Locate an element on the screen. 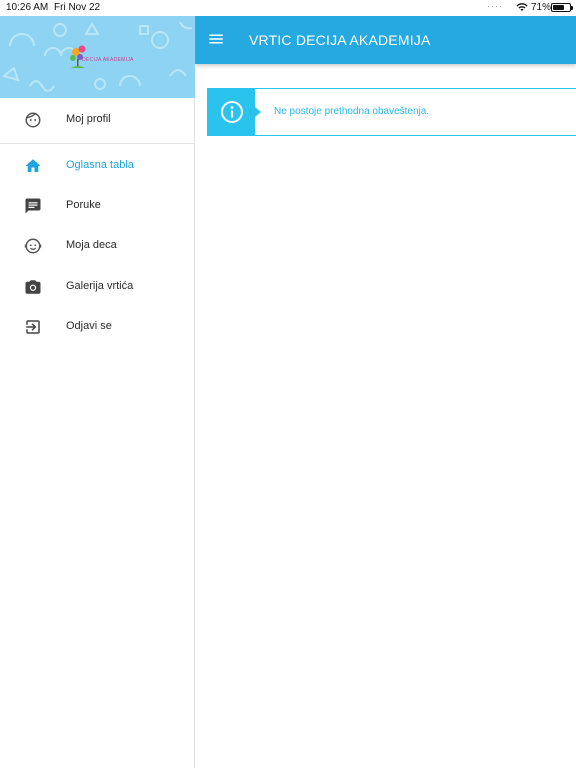 This screenshot has height=768, width=576. nav-item-oglasna-tabla: Oglasna tabla is located at coordinates (97, 166).